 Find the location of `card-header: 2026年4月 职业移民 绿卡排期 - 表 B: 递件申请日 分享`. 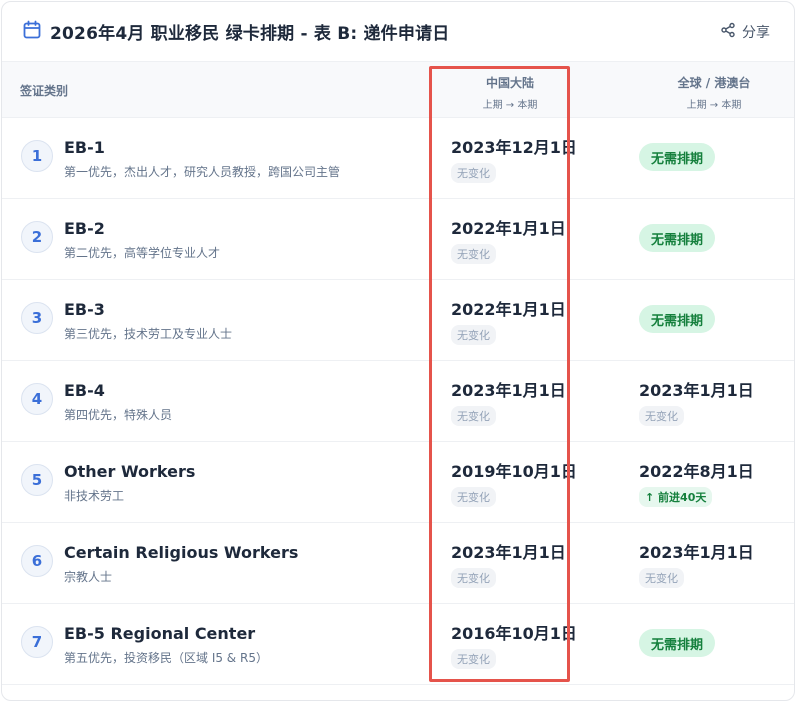

card-header: 2026年4月 职业移民 绿卡排期 - 表 B: 递件申请日 分享 is located at coordinates (398, 32).